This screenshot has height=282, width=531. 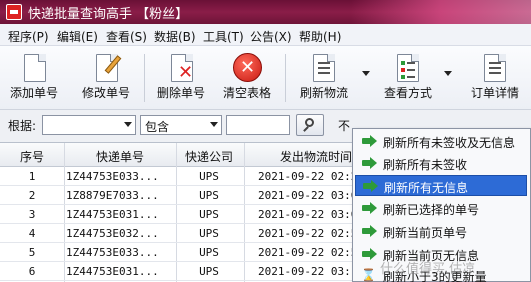 What do you see at coordinates (14, 12) in the screenshot?
I see `app-icon` at bounding box center [14, 12].